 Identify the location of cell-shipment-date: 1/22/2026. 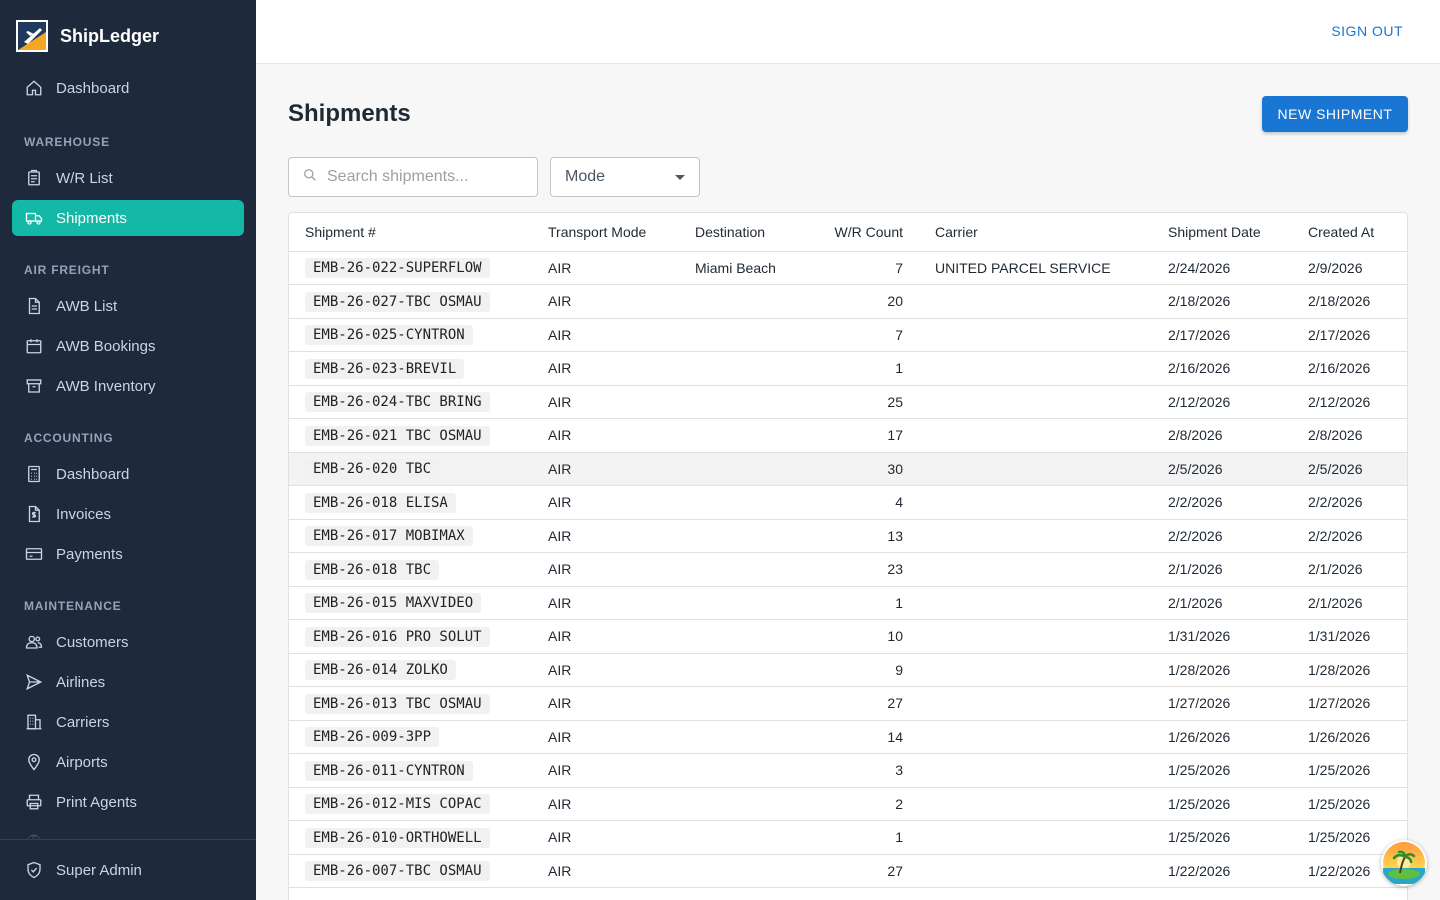
(1222, 871).